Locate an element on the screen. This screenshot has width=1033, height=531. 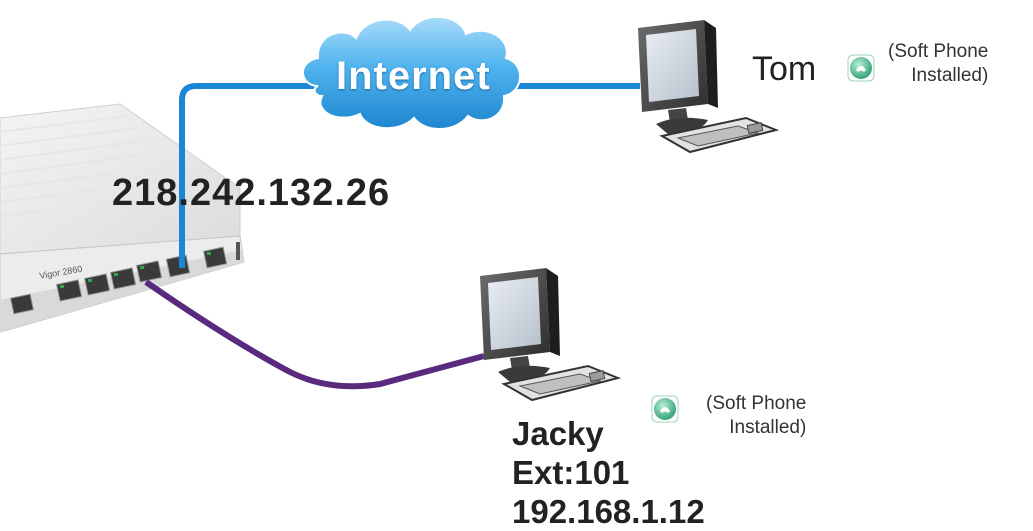
tom-softphone-line2: Installed) is located at coordinates (950, 75).